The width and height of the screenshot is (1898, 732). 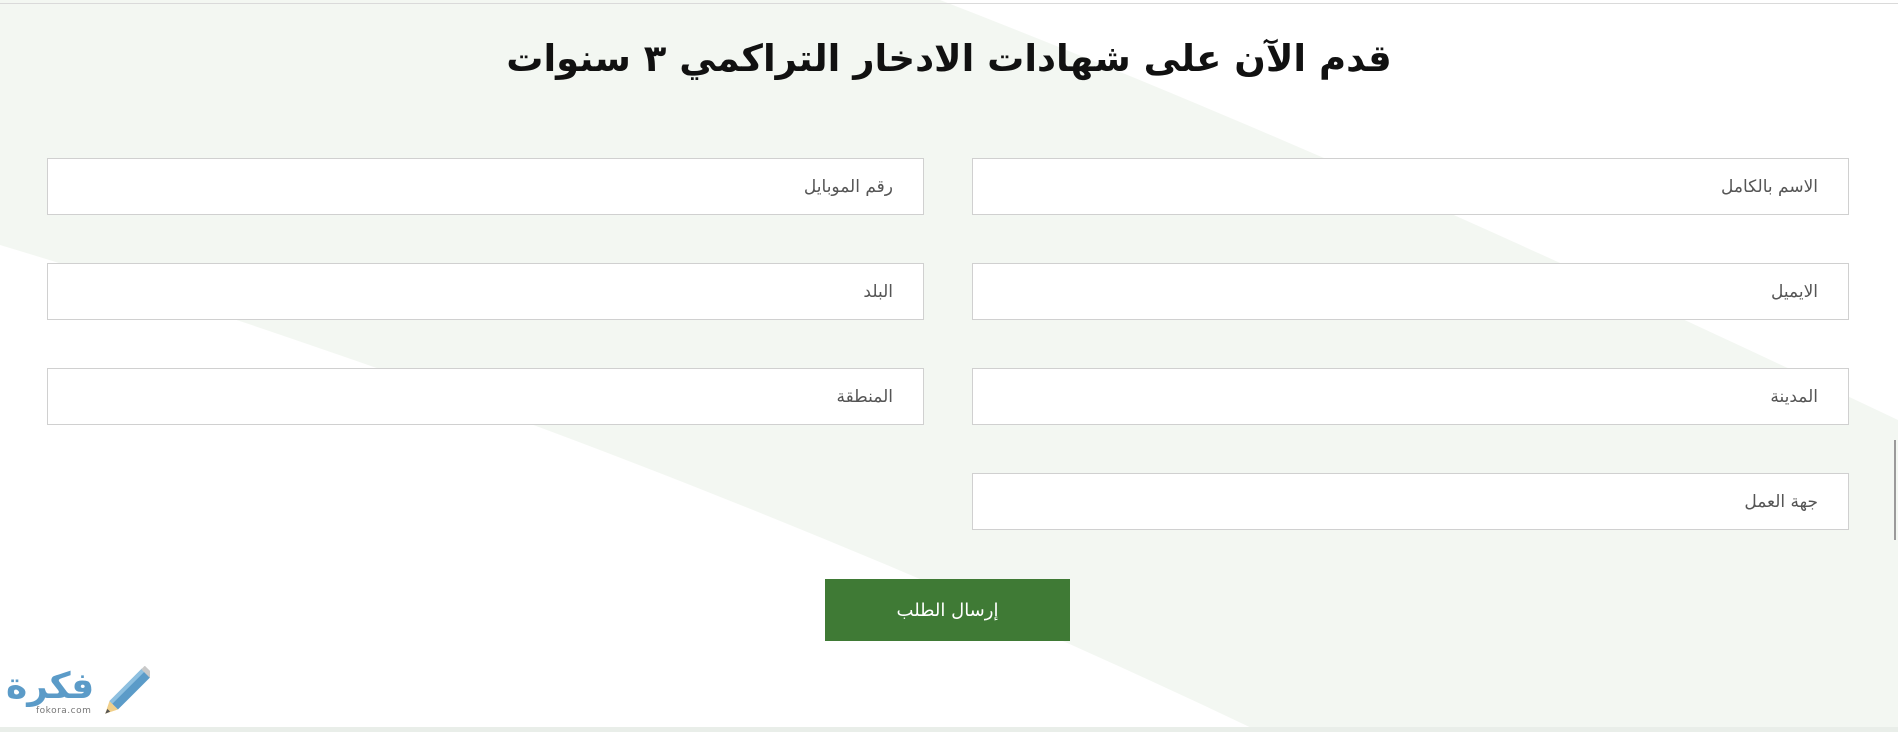 What do you see at coordinates (1410, 501) in the screenshot?
I see `employer-input` at bounding box center [1410, 501].